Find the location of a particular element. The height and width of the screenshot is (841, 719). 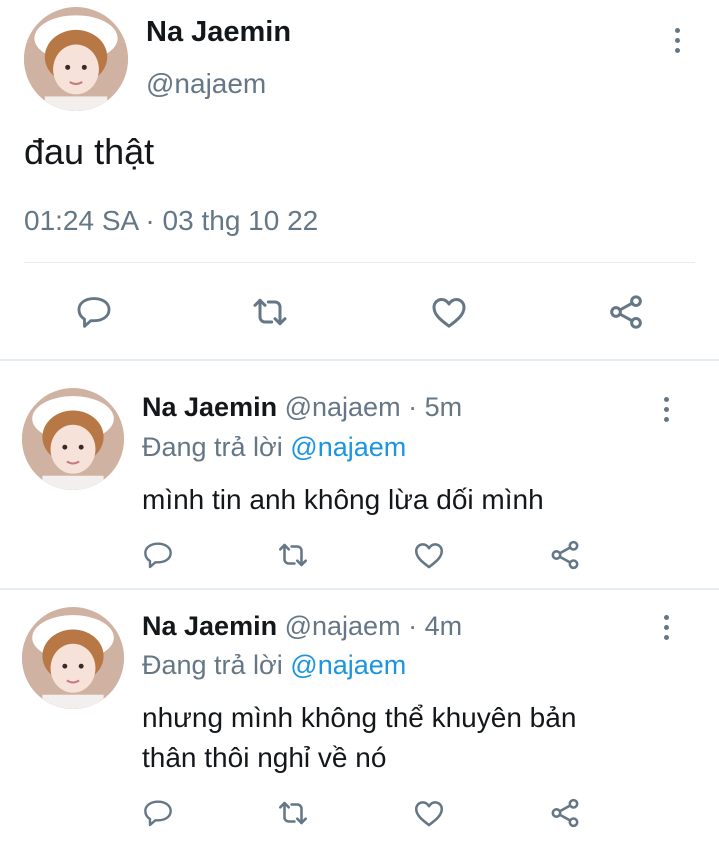

main-share-icon is located at coordinates (626, 312).